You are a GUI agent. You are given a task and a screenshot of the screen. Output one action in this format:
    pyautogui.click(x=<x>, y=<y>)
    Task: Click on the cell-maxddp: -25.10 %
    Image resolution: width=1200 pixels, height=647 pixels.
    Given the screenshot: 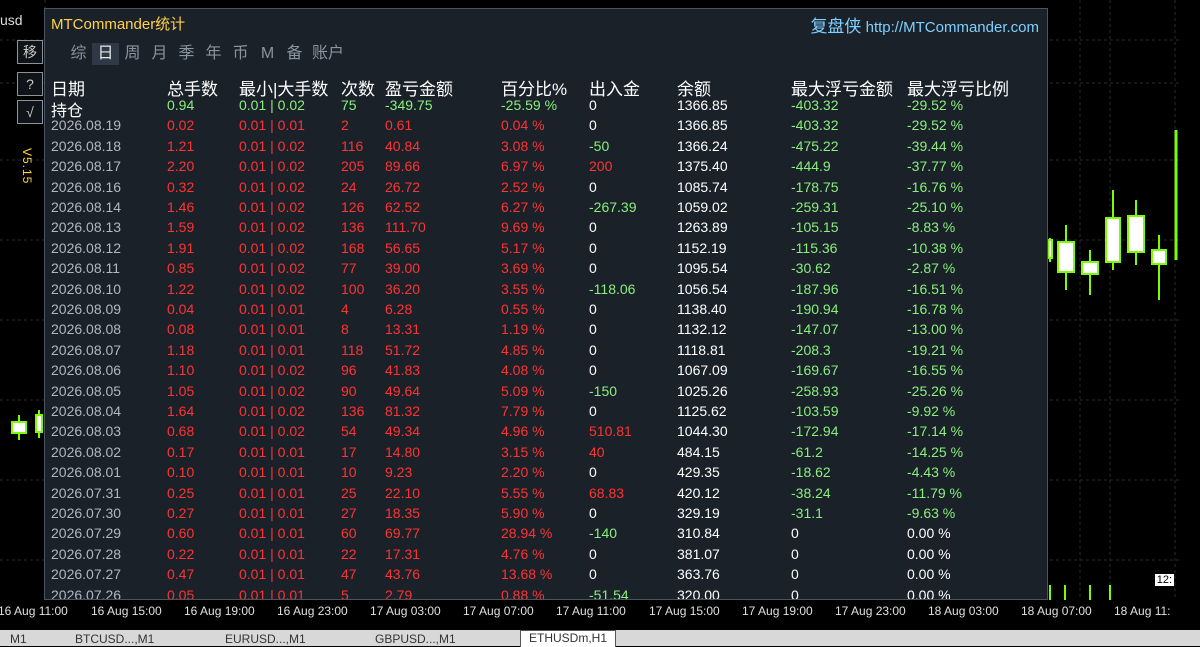 What is the action you would take?
    pyautogui.click(x=935, y=207)
    